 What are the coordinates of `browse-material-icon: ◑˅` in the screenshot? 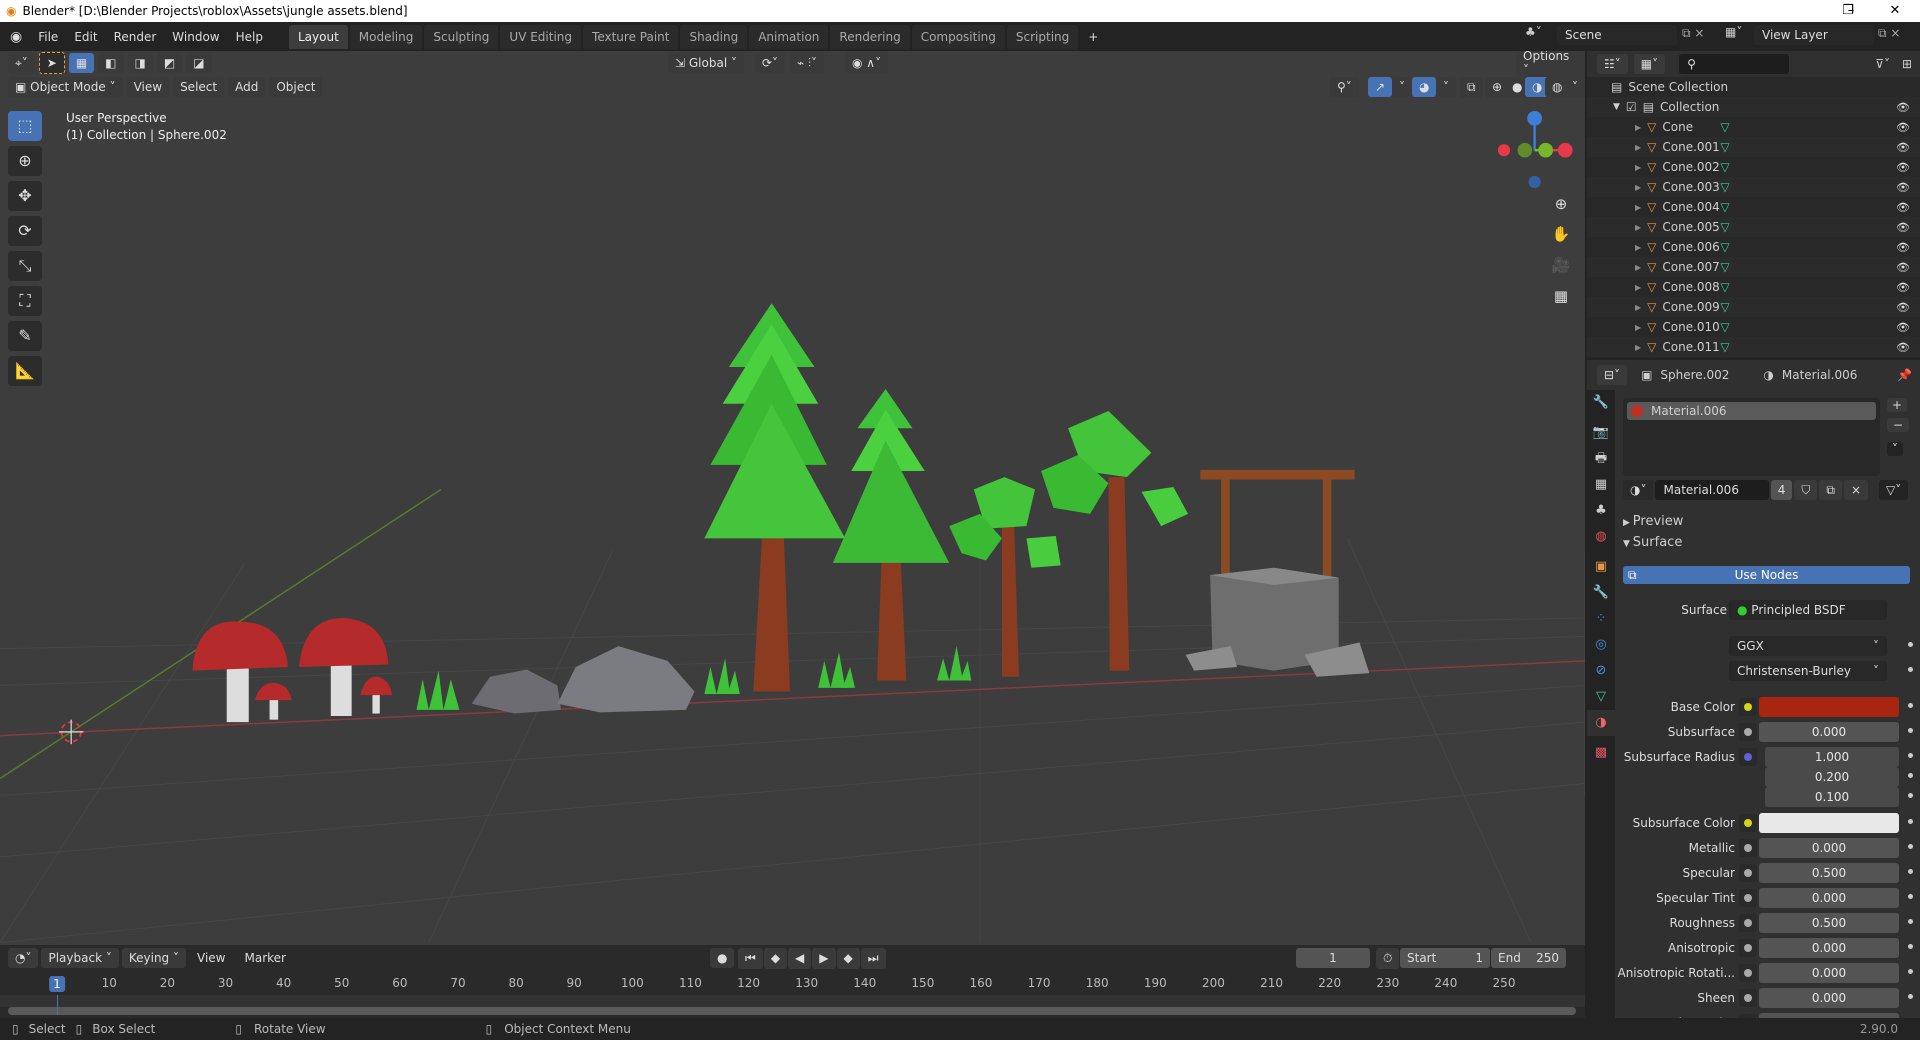 It's located at (1638, 490).